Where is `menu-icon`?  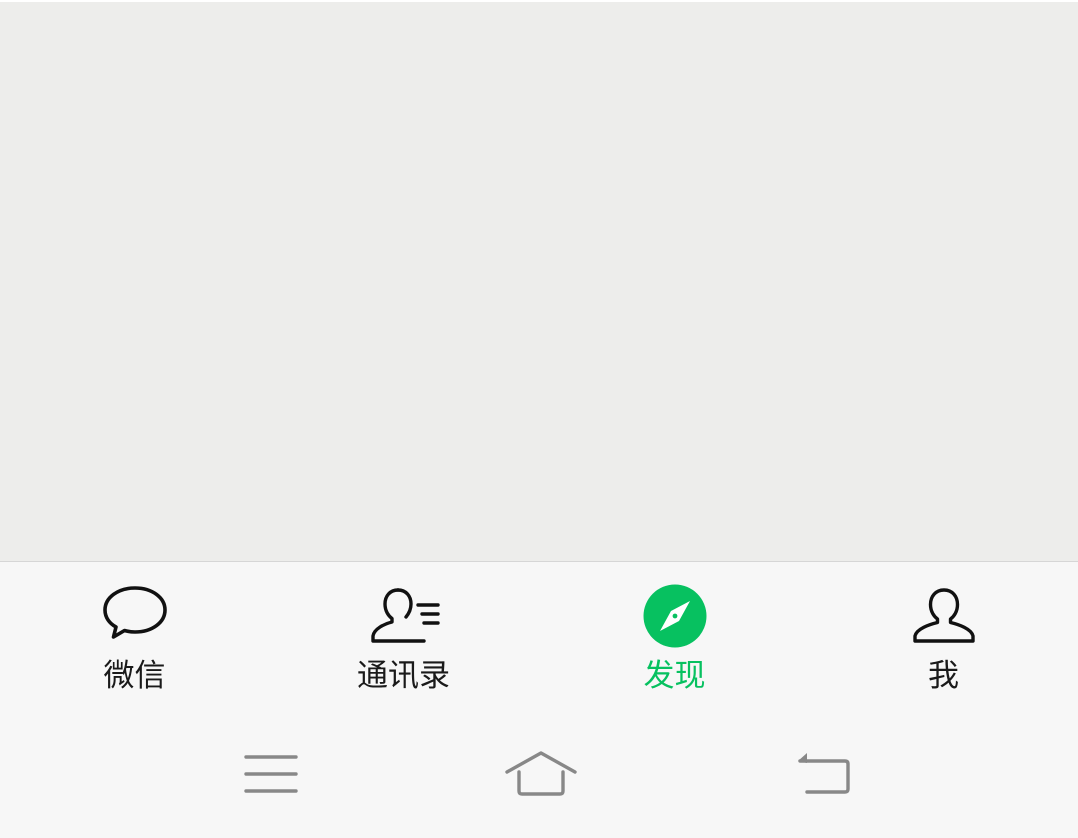 menu-icon is located at coordinates (271, 774).